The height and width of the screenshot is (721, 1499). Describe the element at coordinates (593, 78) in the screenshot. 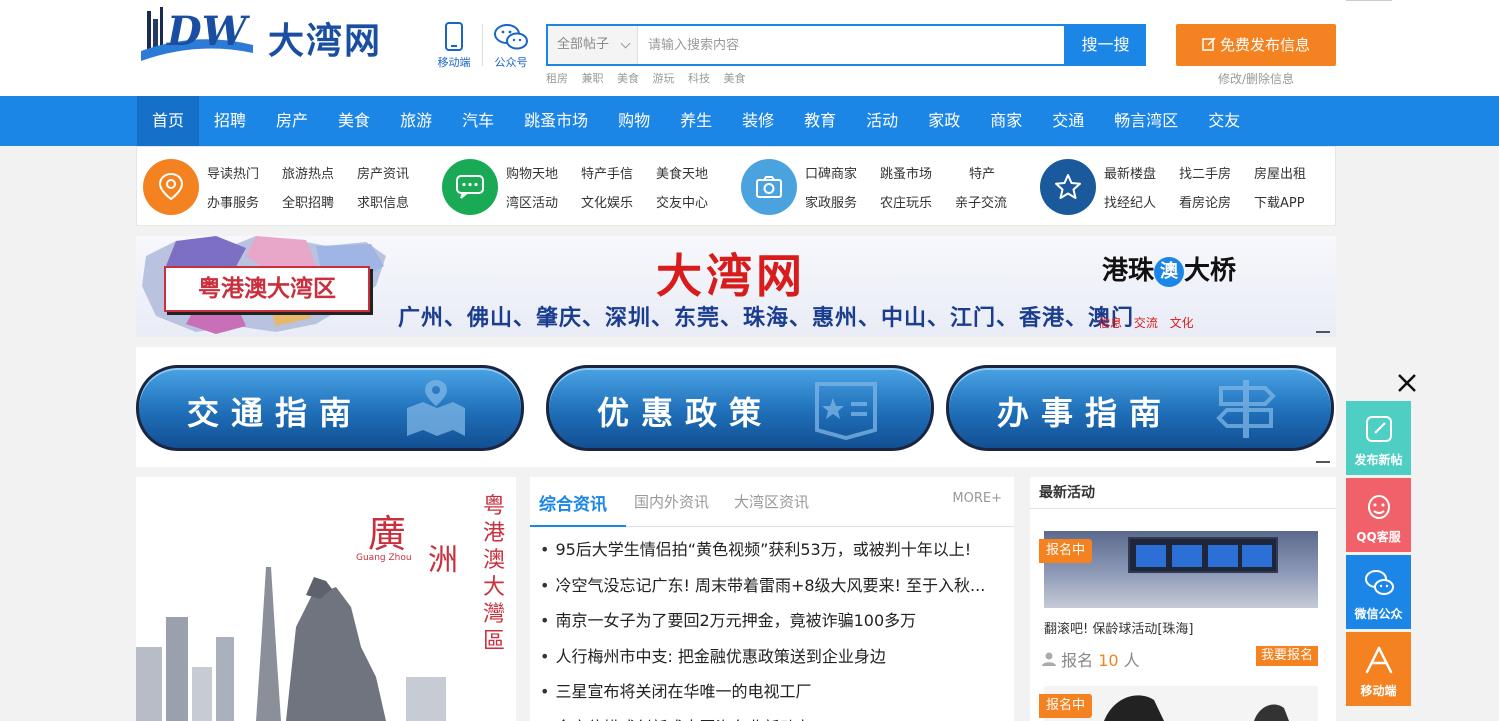

I see `hot-word: 兼职` at that location.